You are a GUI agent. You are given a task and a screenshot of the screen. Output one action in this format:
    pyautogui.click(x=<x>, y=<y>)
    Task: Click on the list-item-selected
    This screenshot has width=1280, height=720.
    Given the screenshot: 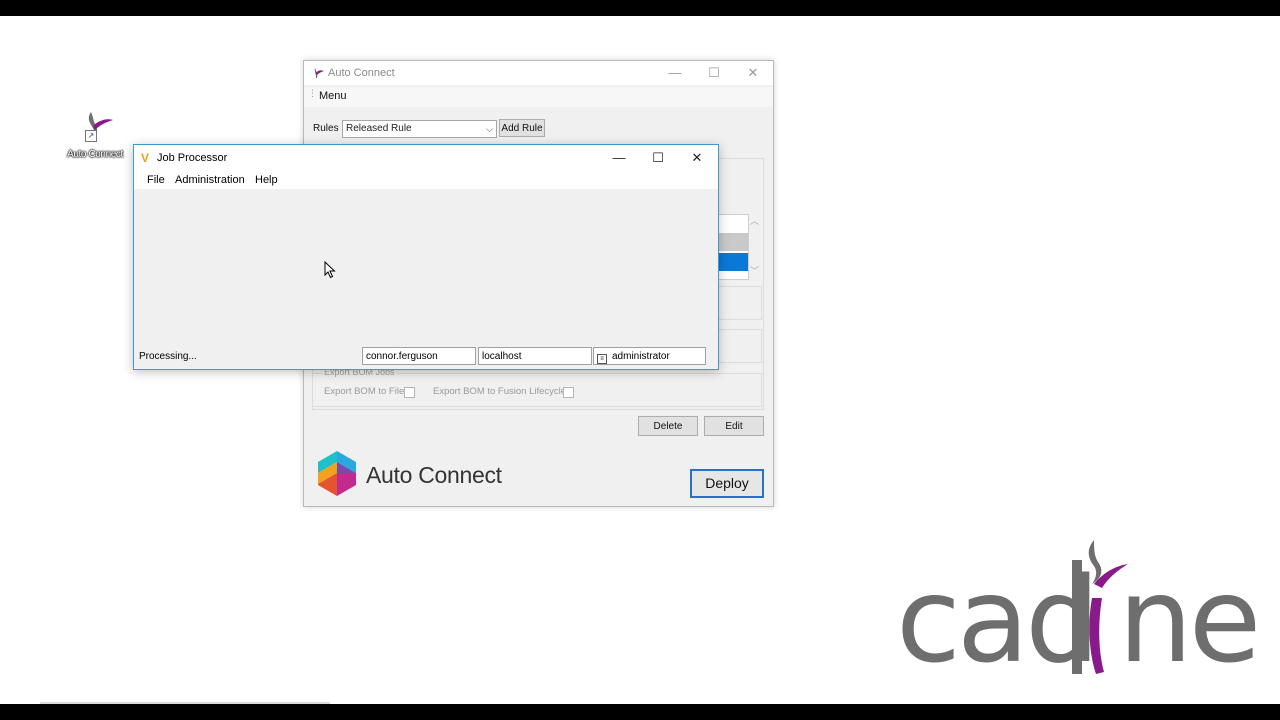 What is the action you would take?
    pyautogui.click(x=733, y=262)
    